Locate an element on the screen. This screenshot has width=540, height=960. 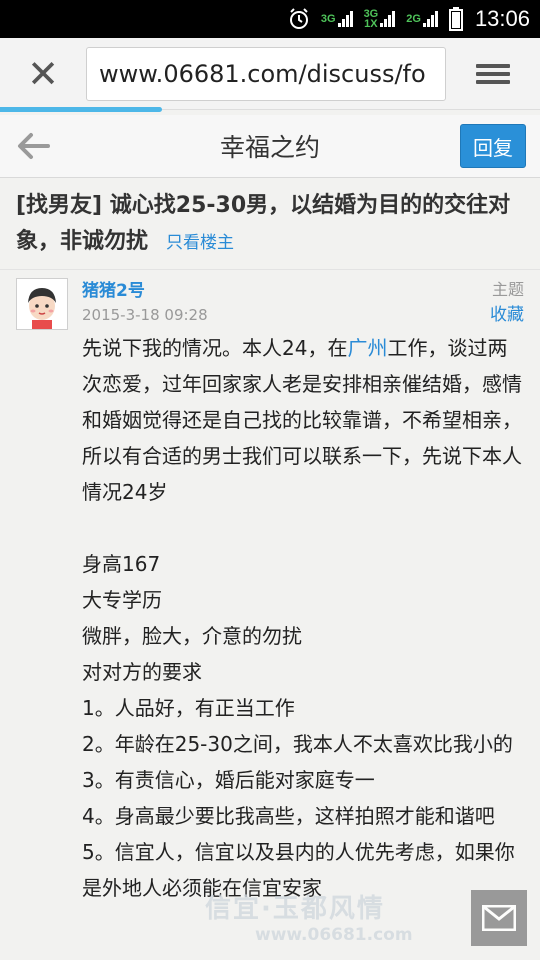
page-title: 幸福之约 is located at coordinates (269, 147).